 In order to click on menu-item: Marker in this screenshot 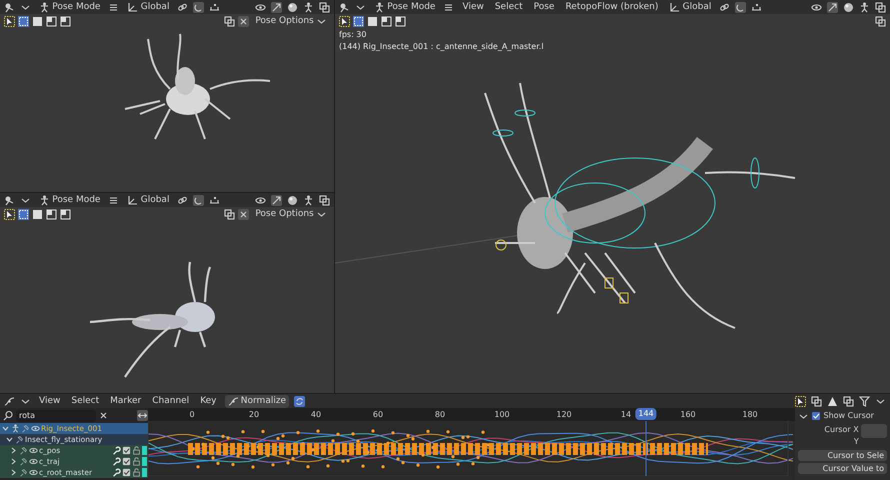, I will do `click(125, 401)`.